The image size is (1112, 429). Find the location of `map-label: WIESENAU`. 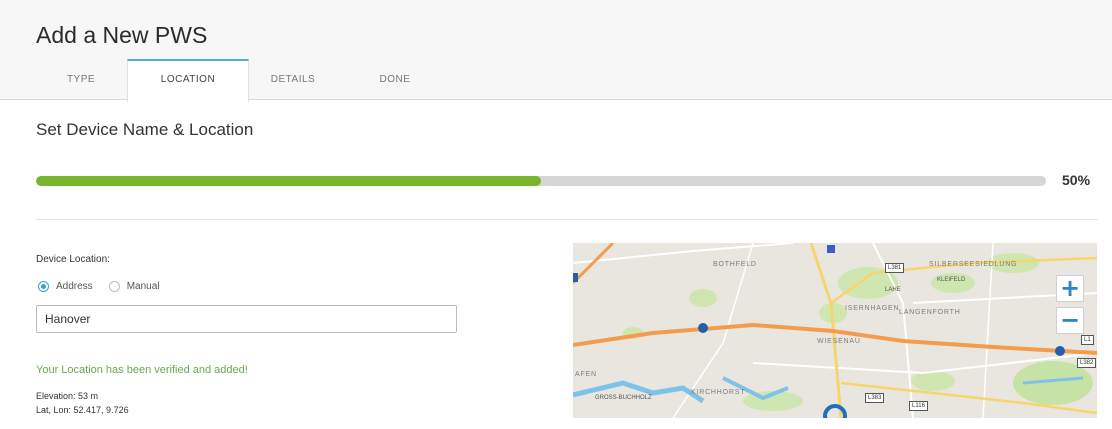

map-label: WIESENAU is located at coordinates (839, 341).